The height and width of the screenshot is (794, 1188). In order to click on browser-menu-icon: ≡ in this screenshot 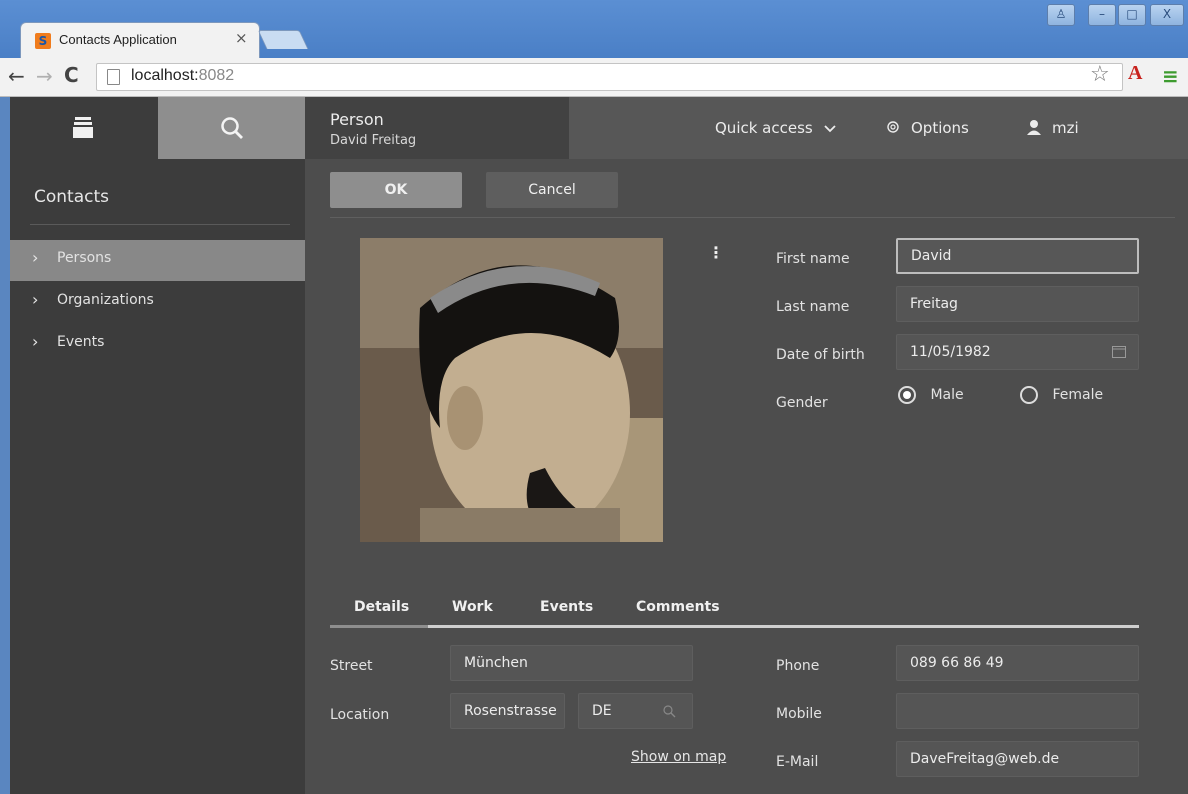, I will do `click(1170, 76)`.